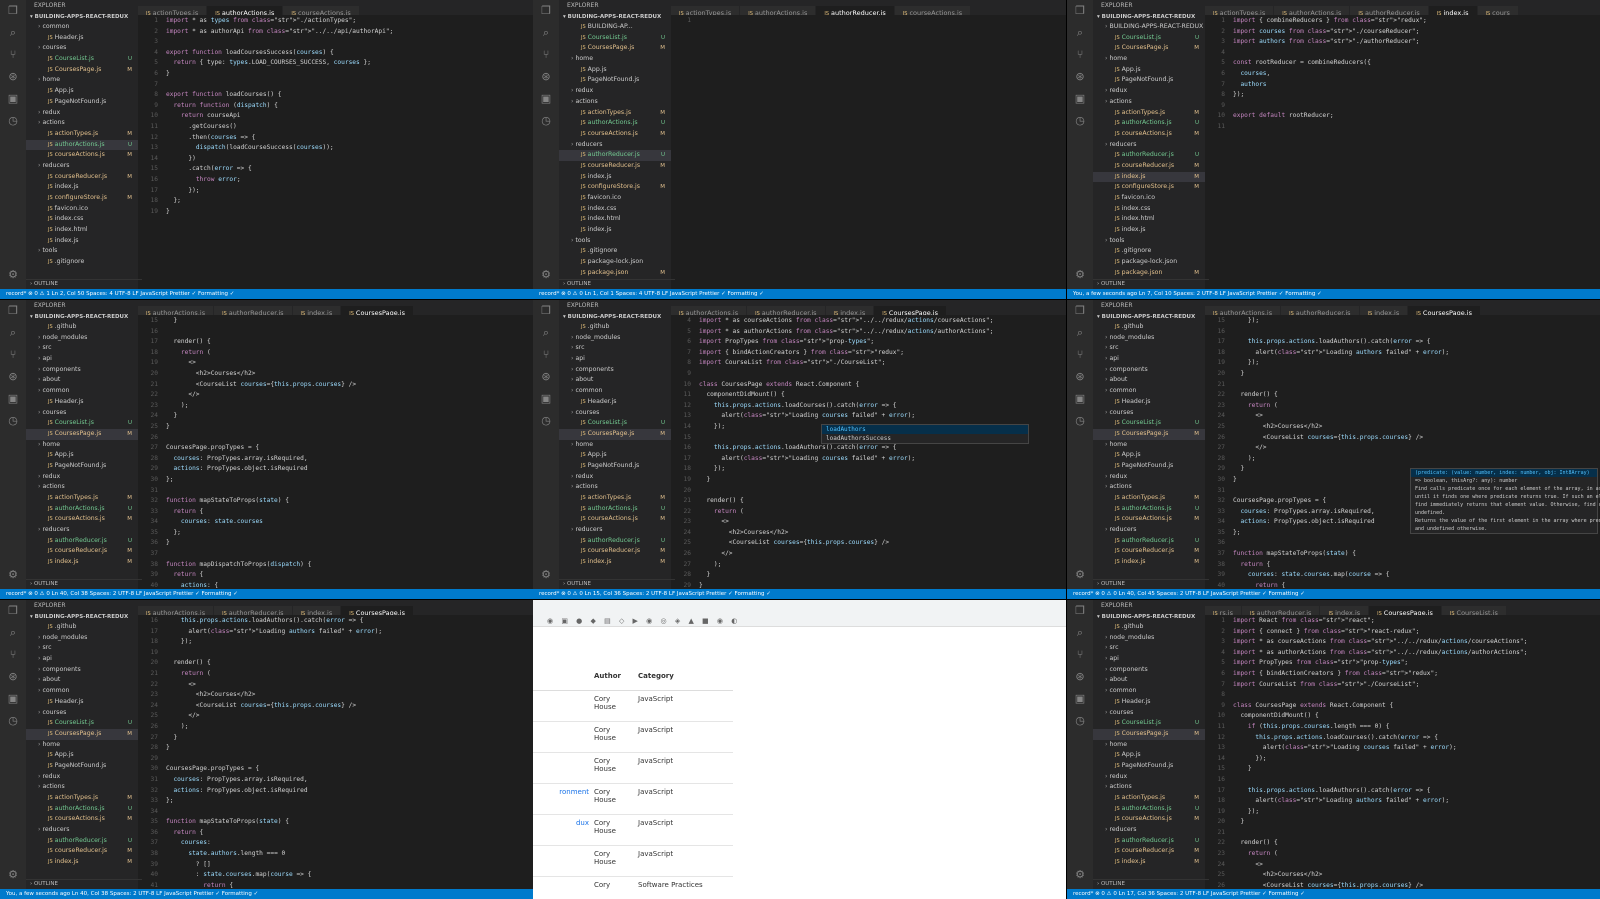 The image size is (1600, 899). What do you see at coordinates (561, 823) in the screenshot?
I see `course-title-link: dux` at bounding box center [561, 823].